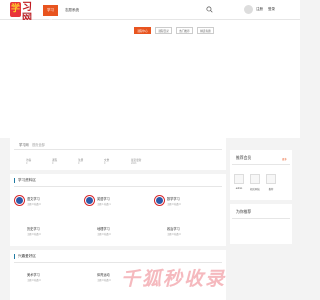  What do you see at coordinates (271, 9) in the screenshot?
I see `login-link: 登录` at bounding box center [271, 9].